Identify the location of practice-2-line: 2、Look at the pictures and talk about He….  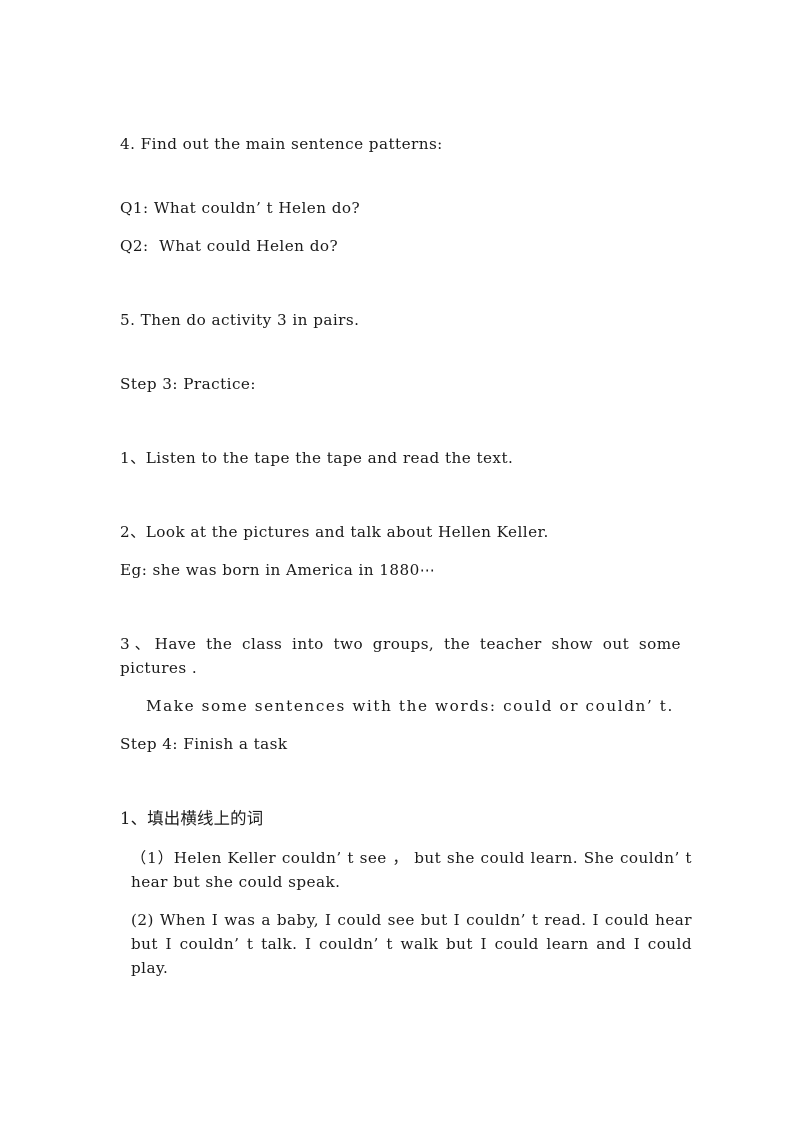
(334, 532).